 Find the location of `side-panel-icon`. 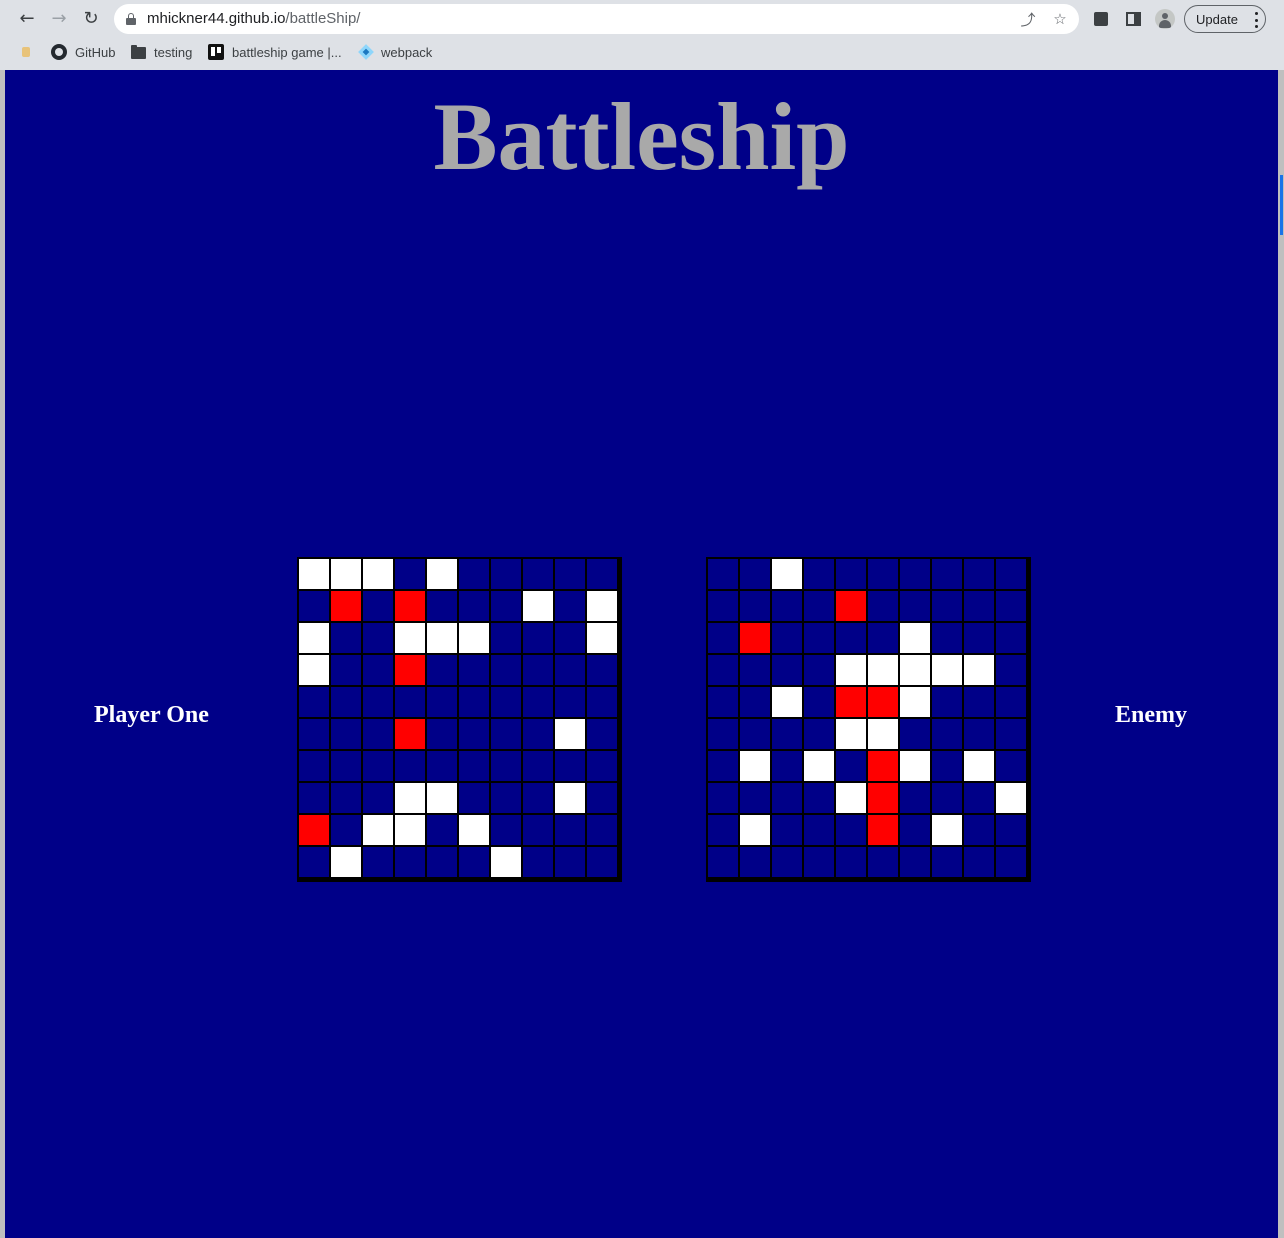

side-panel-icon is located at coordinates (1133, 19).